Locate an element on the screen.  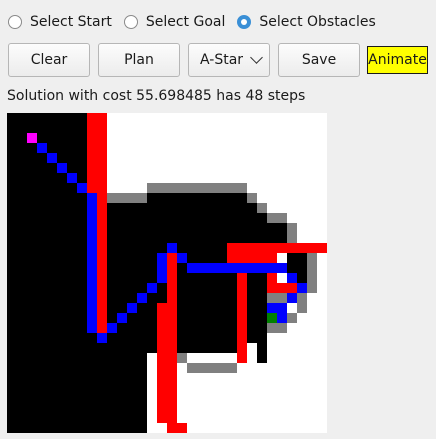
algorithm-select-value: A-Star is located at coordinates (222, 60).